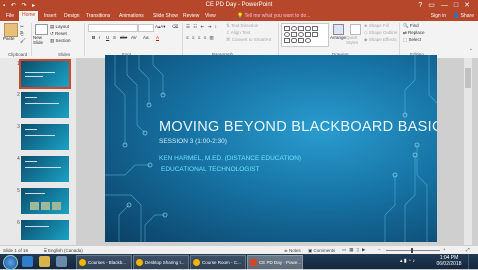 This screenshot has width=478, height=270. I want to click on slide-title: MOVING BEYOND BLACKBOARD BASICS, so click(298, 127).